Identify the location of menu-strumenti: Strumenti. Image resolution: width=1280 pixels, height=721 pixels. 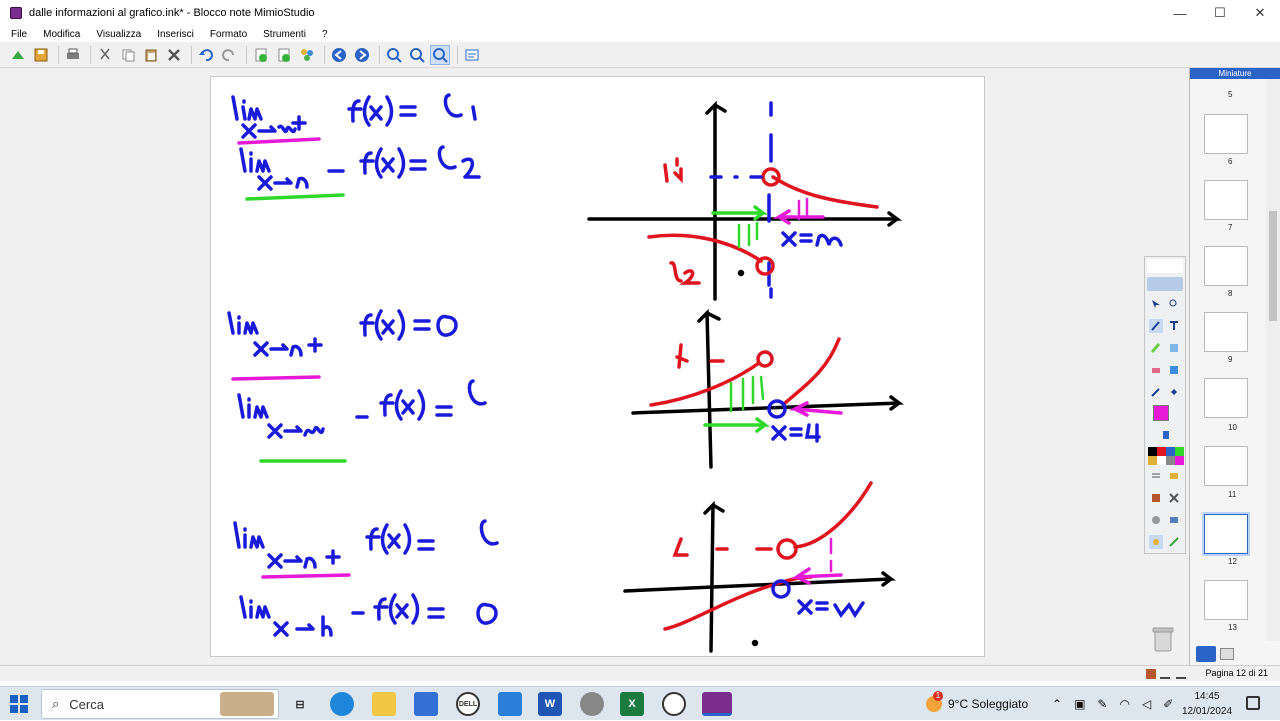
(284, 34).